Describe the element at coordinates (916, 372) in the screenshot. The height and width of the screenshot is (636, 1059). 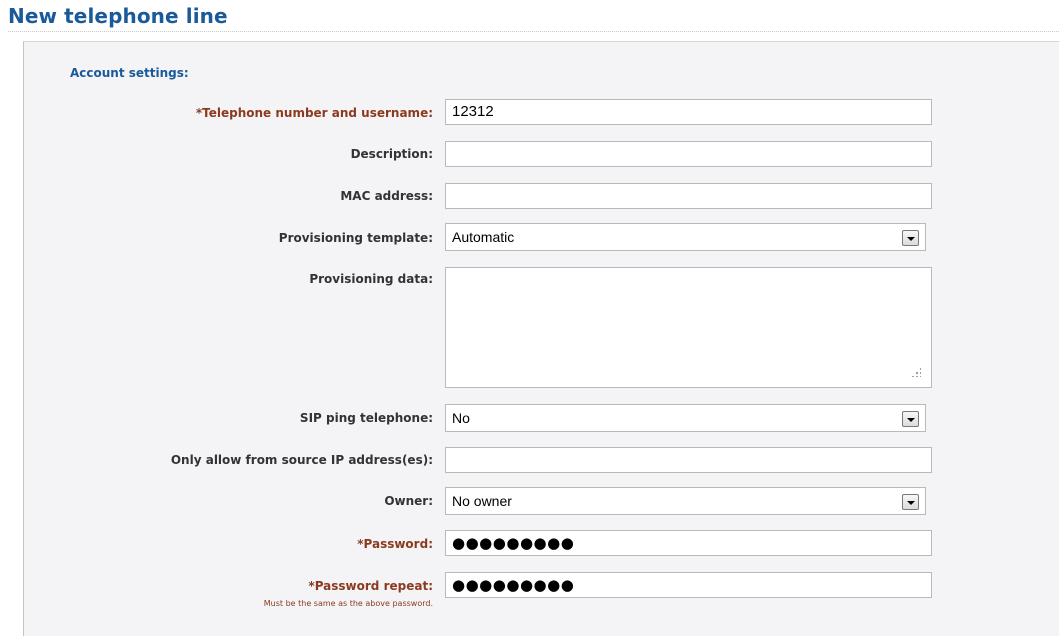
I see `resize-grip-icon` at that location.